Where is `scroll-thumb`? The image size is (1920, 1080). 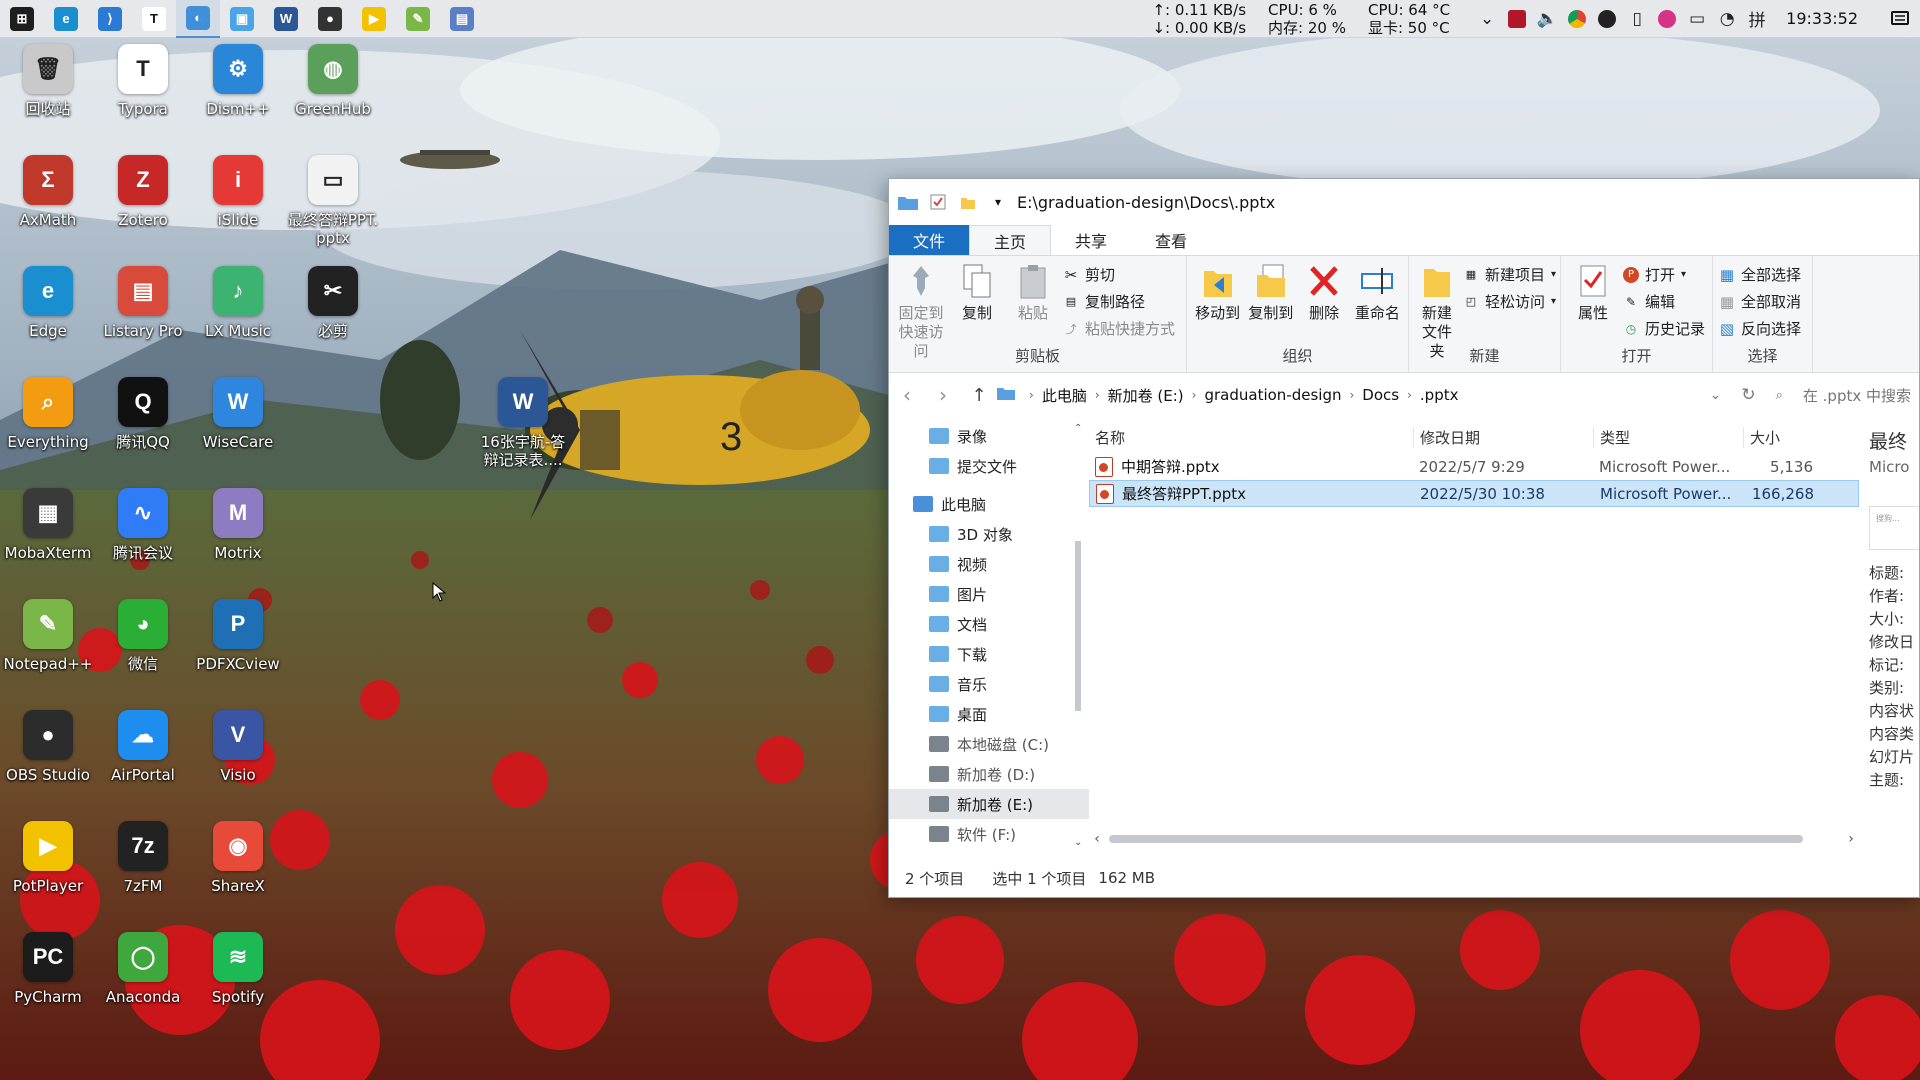 scroll-thumb is located at coordinates (1456, 839).